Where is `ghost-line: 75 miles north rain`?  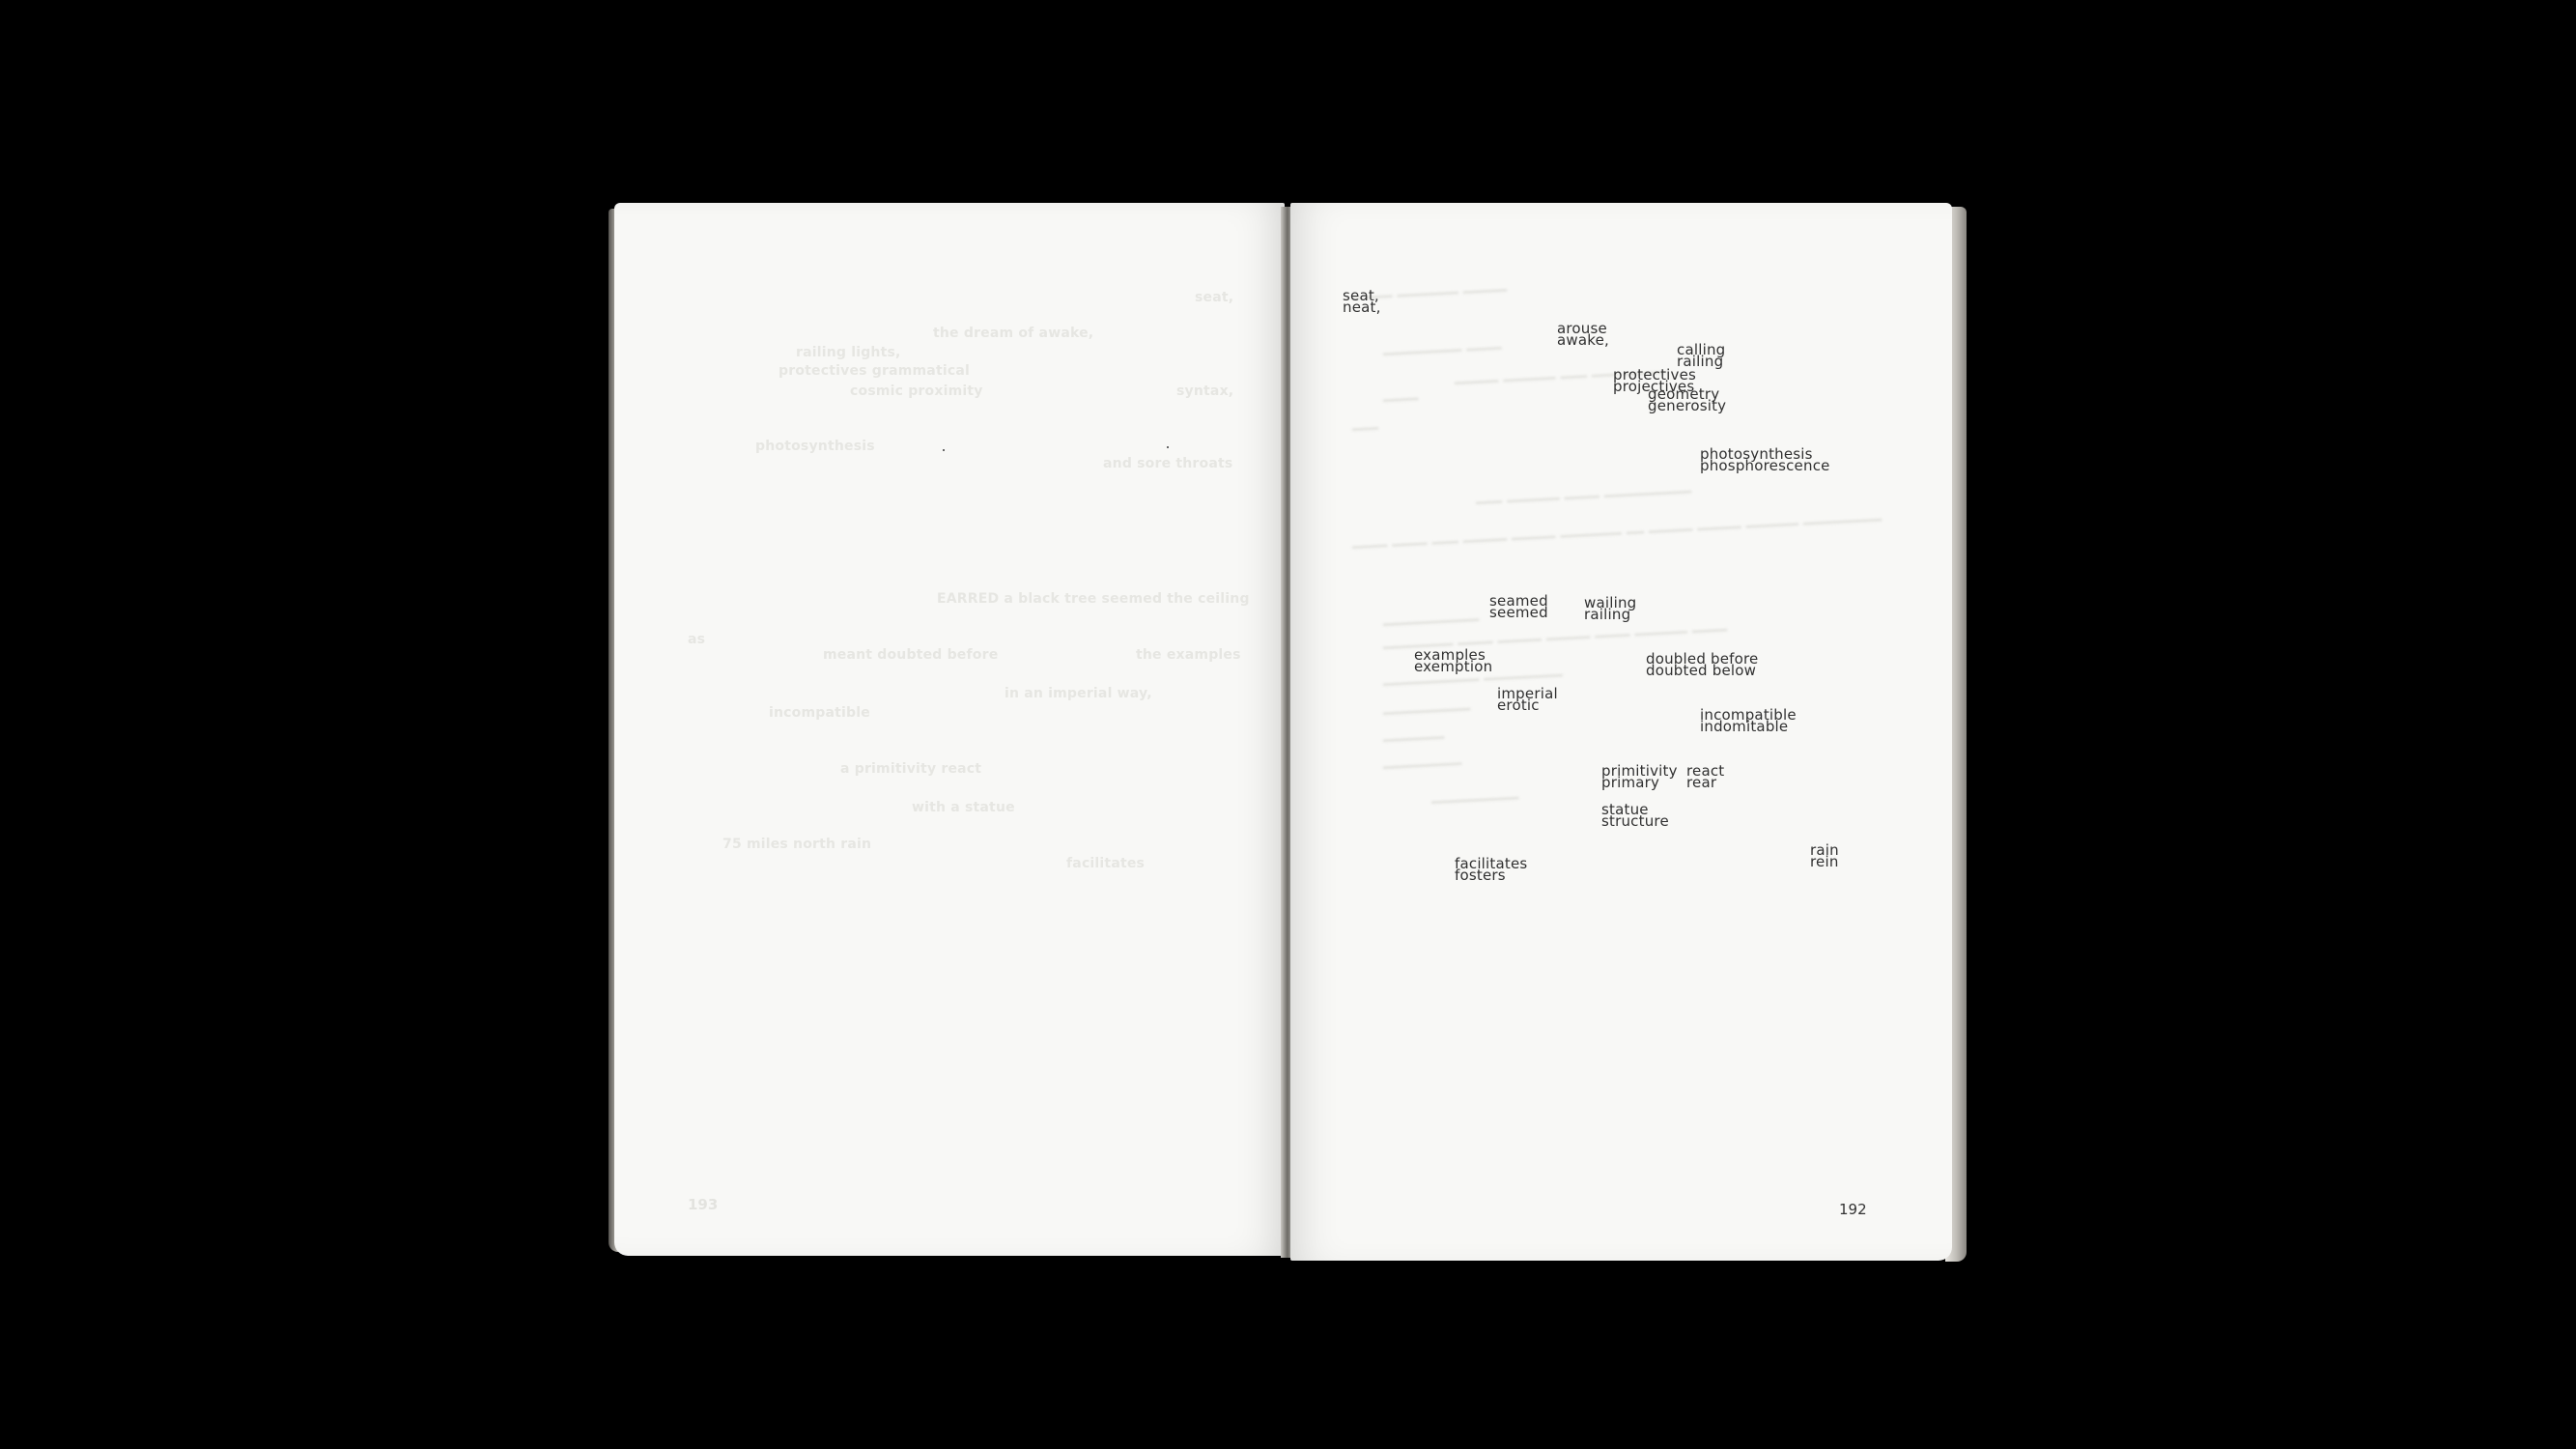 ghost-line: 75 miles north rain is located at coordinates (797, 844).